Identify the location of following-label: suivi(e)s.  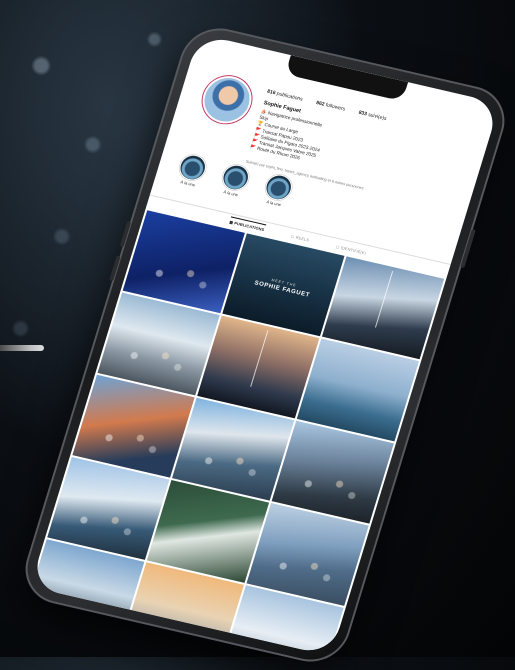
(377, 117).